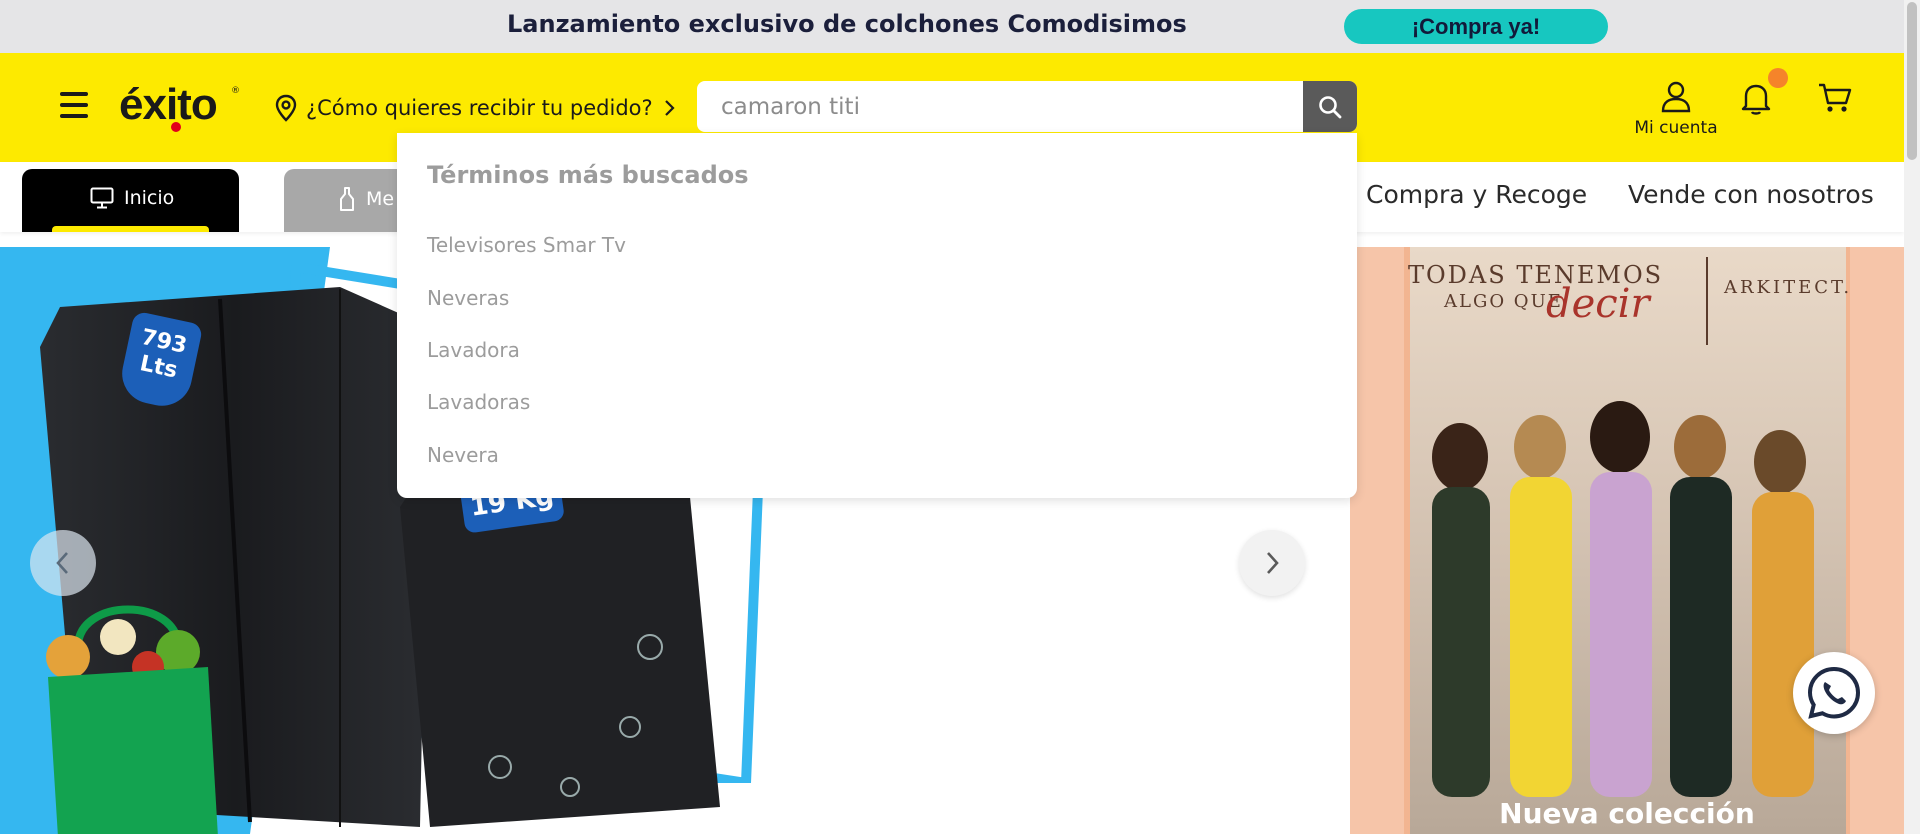  Describe the element at coordinates (588, 175) in the screenshot. I see `dropdown-title: Términos más buscados` at that location.